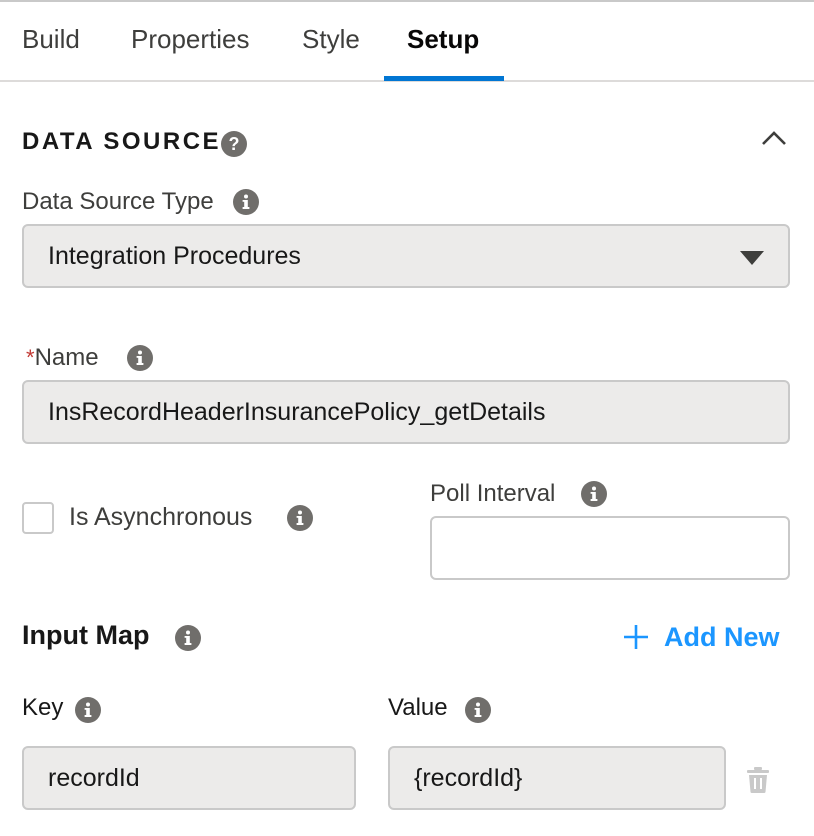 The width and height of the screenshot is (814, 836). Describe the element at coordinates (189, 778) in the screenshot. I see `input-map-key-field: recordId` at that location.